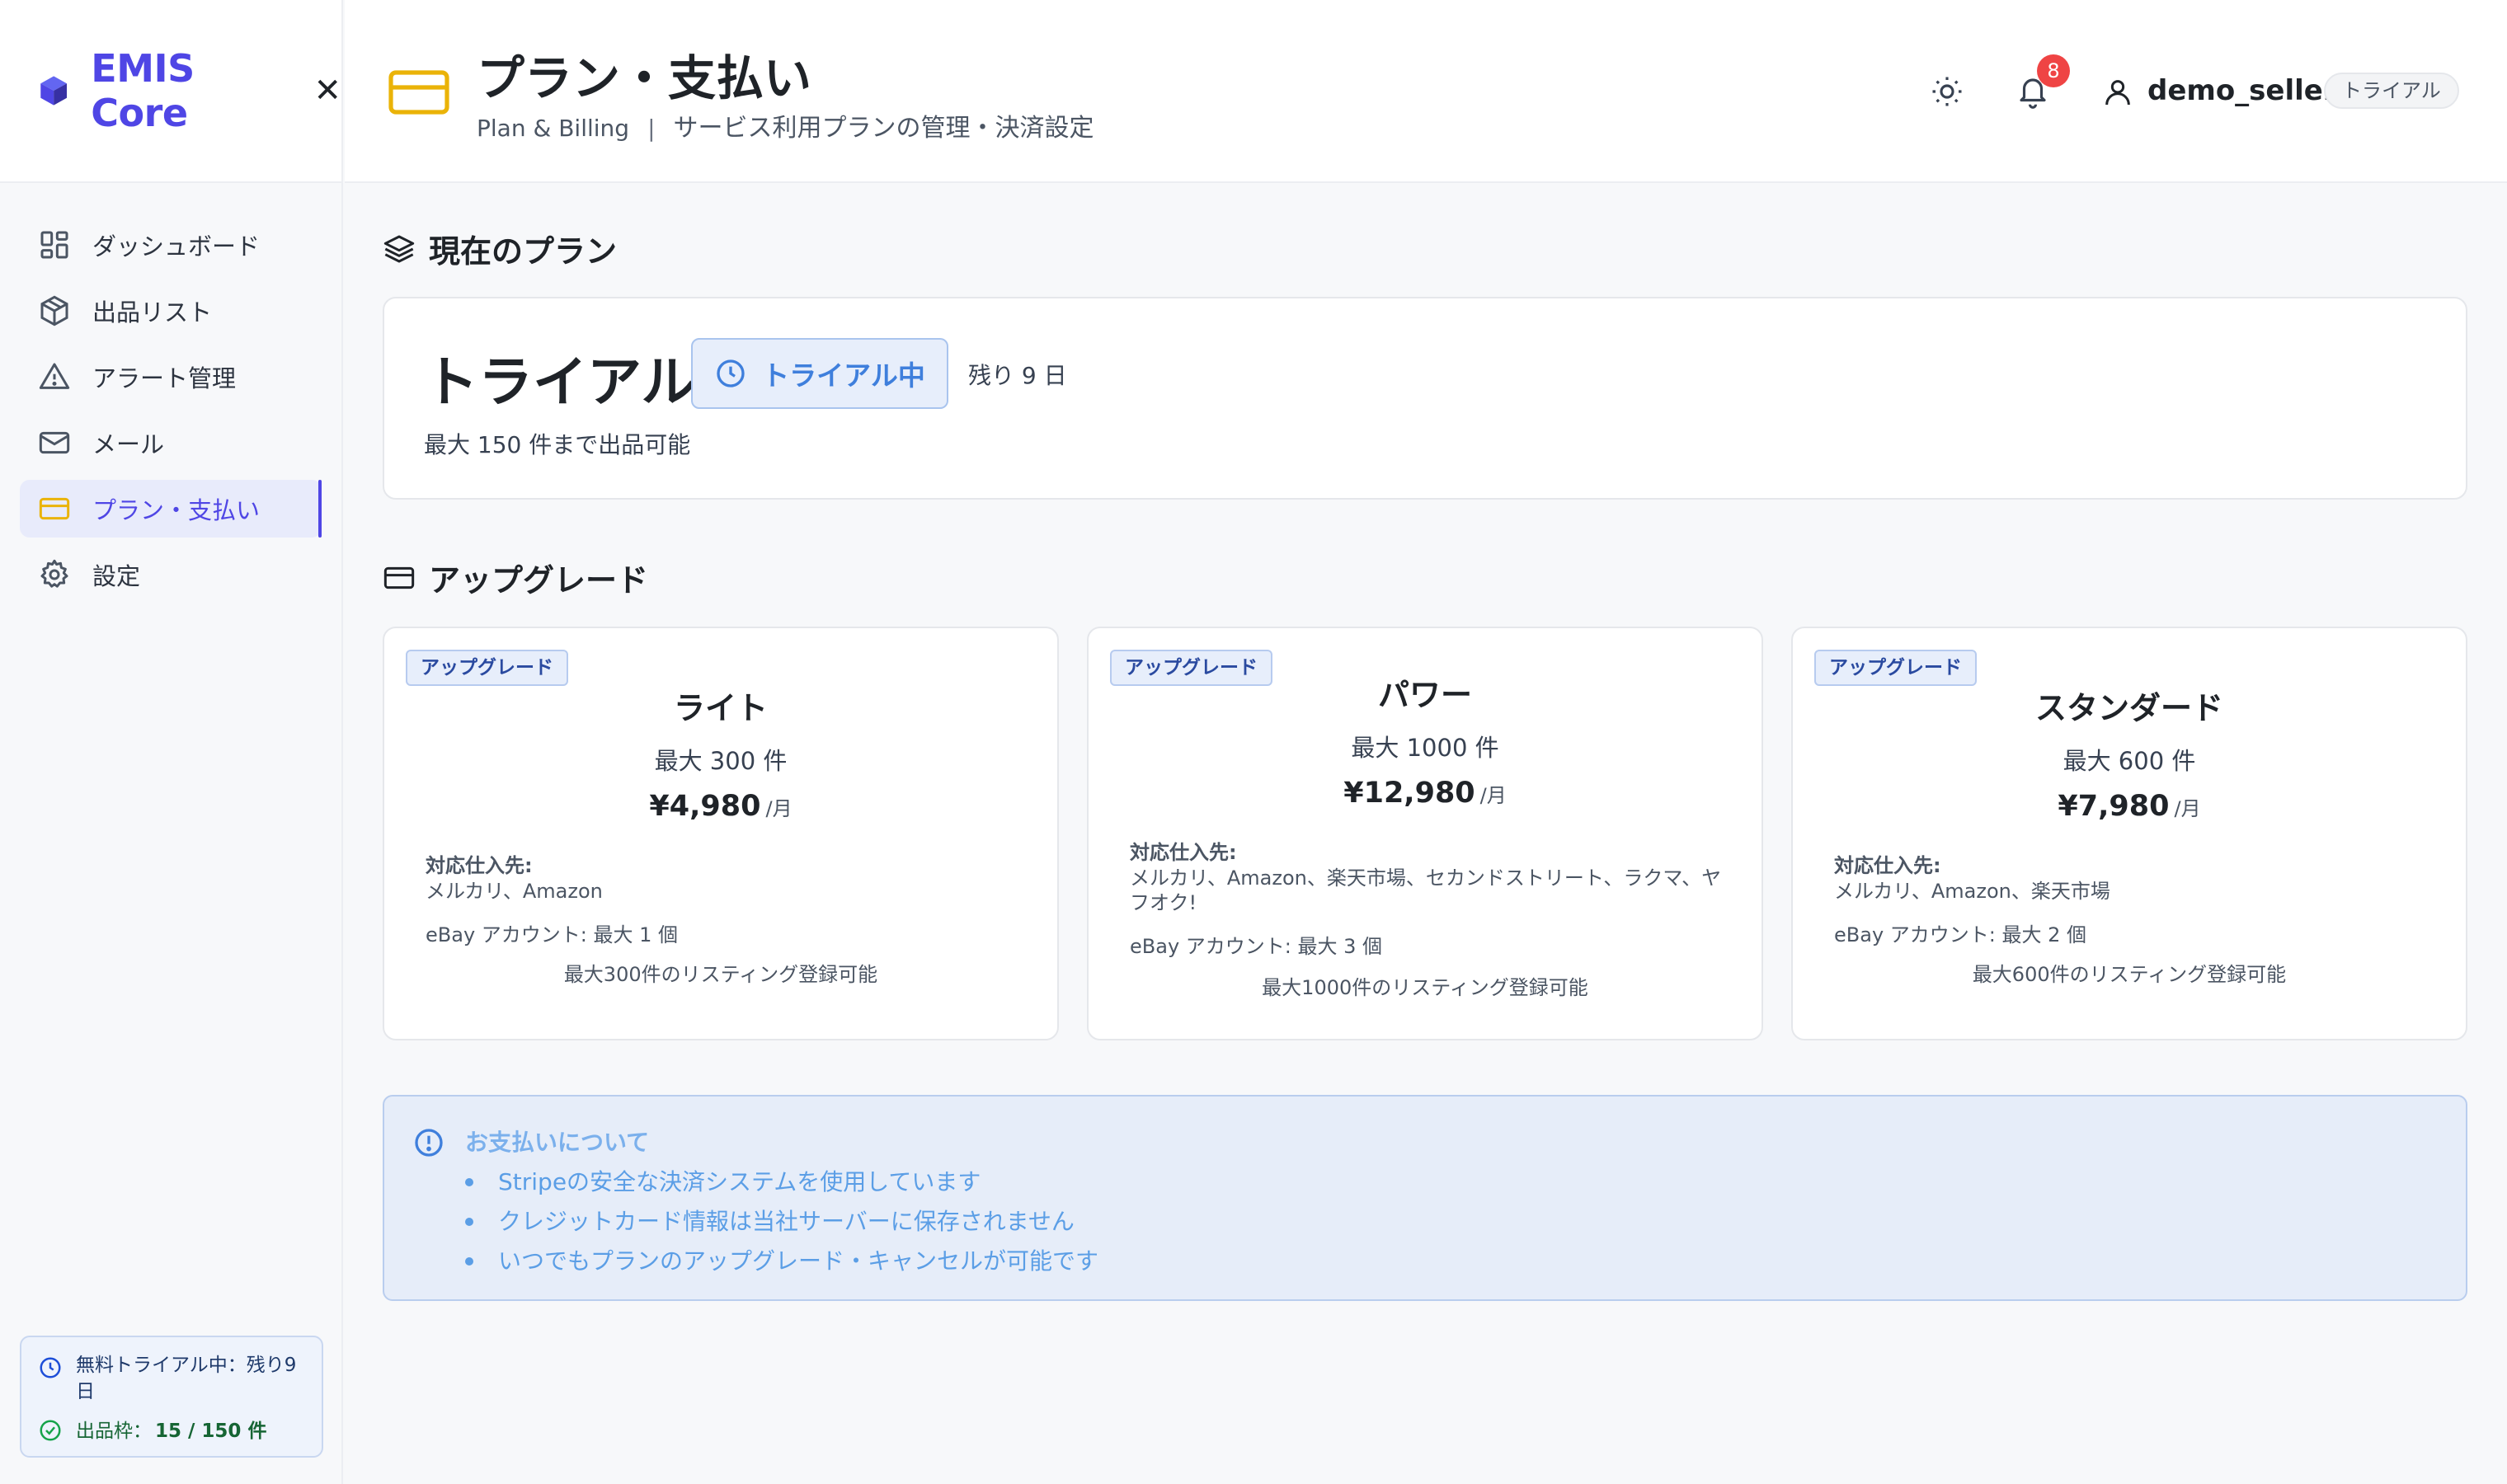 This screenshot has width=2507, height=1484. What do you see at coordinates (54, 245) in the screenshot?
I see `grid-icon` at bounding box center [54, 245].